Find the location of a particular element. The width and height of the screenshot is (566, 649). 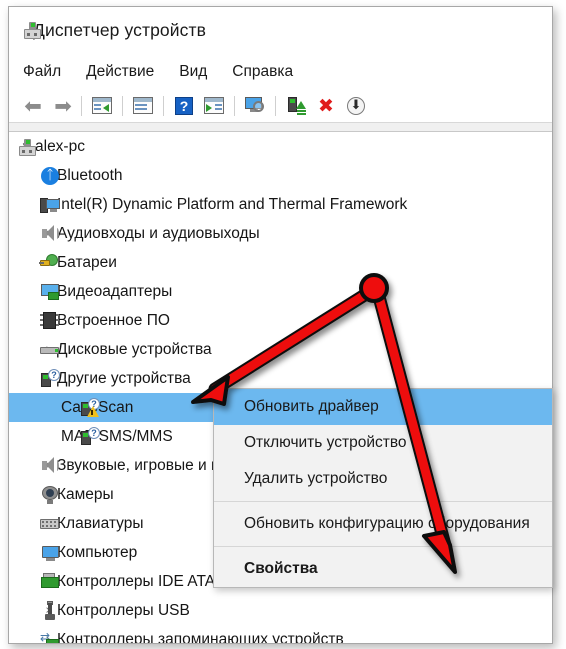

firmware-chip-icon is located at coordinates (50, 321).